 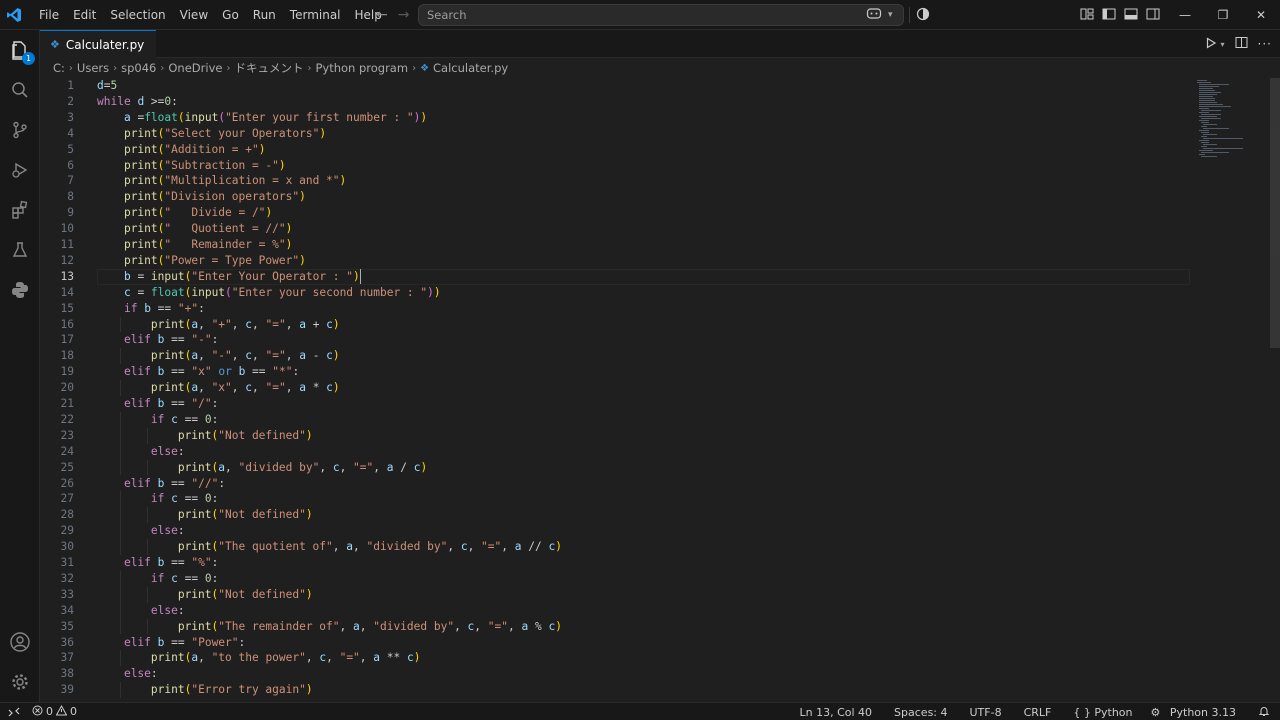 I want to click on scrollbar-thumb, so click(x=1275, y=213).